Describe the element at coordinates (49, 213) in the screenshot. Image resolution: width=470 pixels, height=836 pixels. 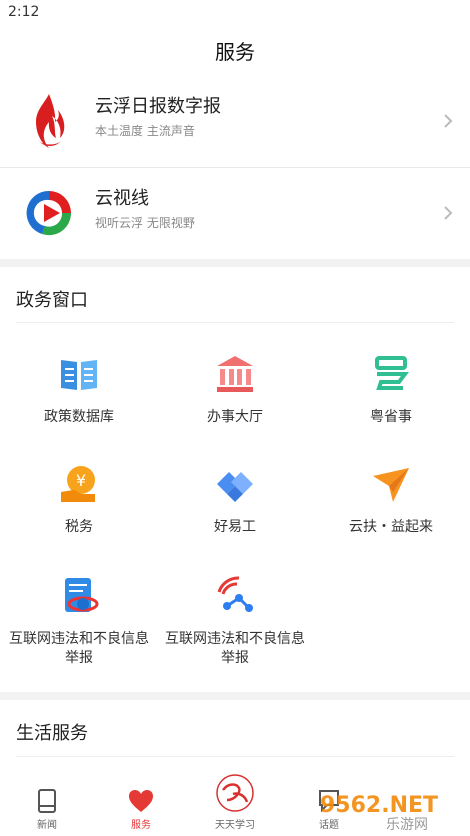
I see `play-logo-icon` at that location.